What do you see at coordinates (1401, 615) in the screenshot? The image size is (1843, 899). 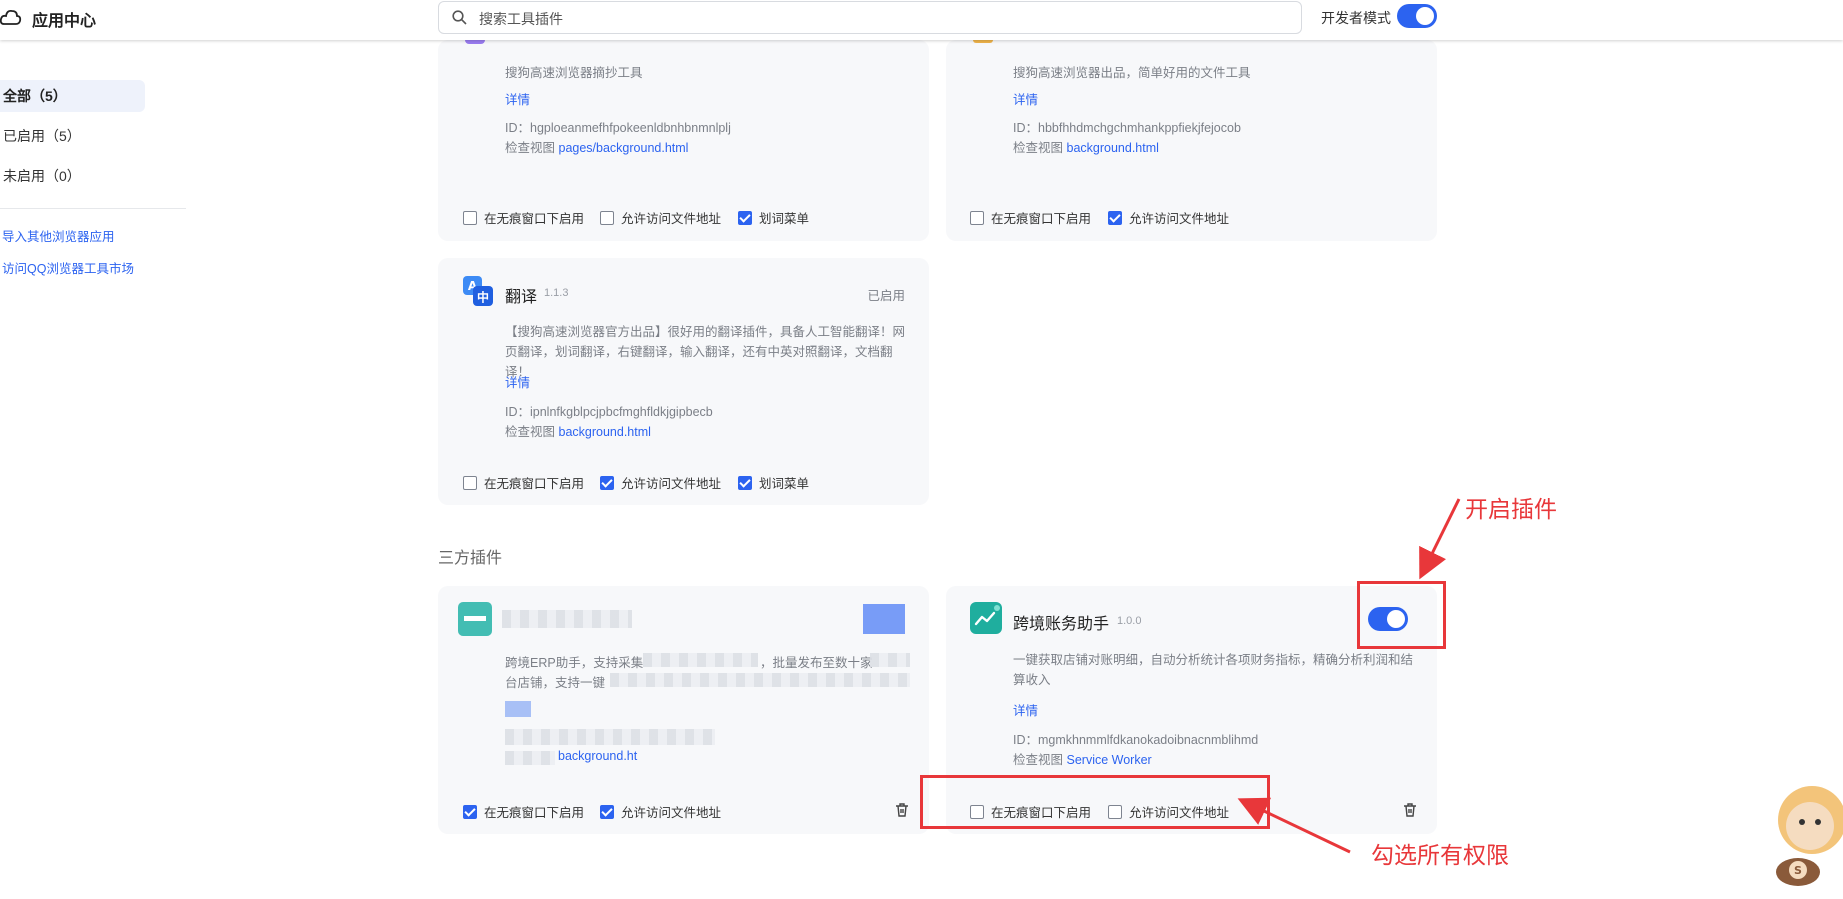 I see `highlight-box-toggle` at bounding box center [1401, 615].